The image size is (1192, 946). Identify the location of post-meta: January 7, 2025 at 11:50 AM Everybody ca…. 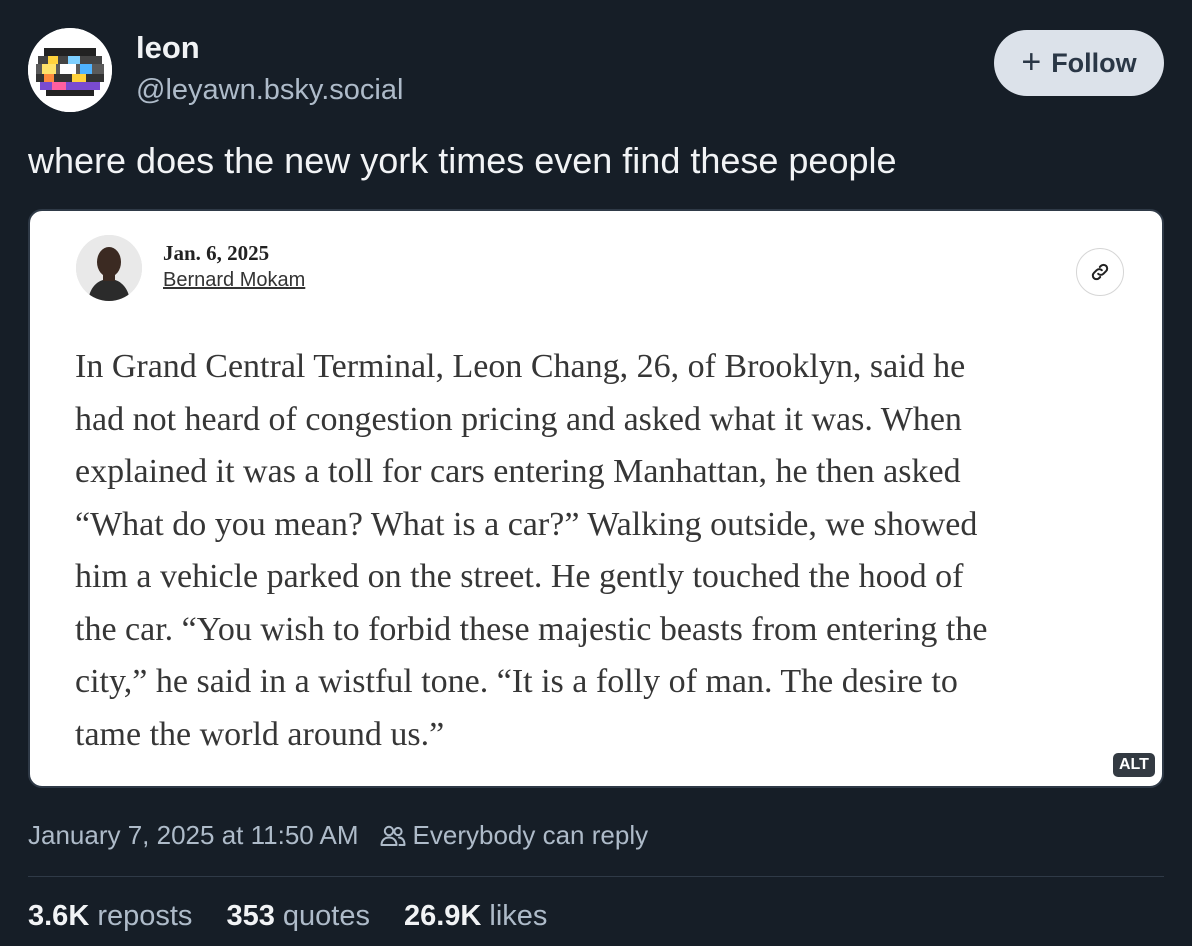
(338, 835).